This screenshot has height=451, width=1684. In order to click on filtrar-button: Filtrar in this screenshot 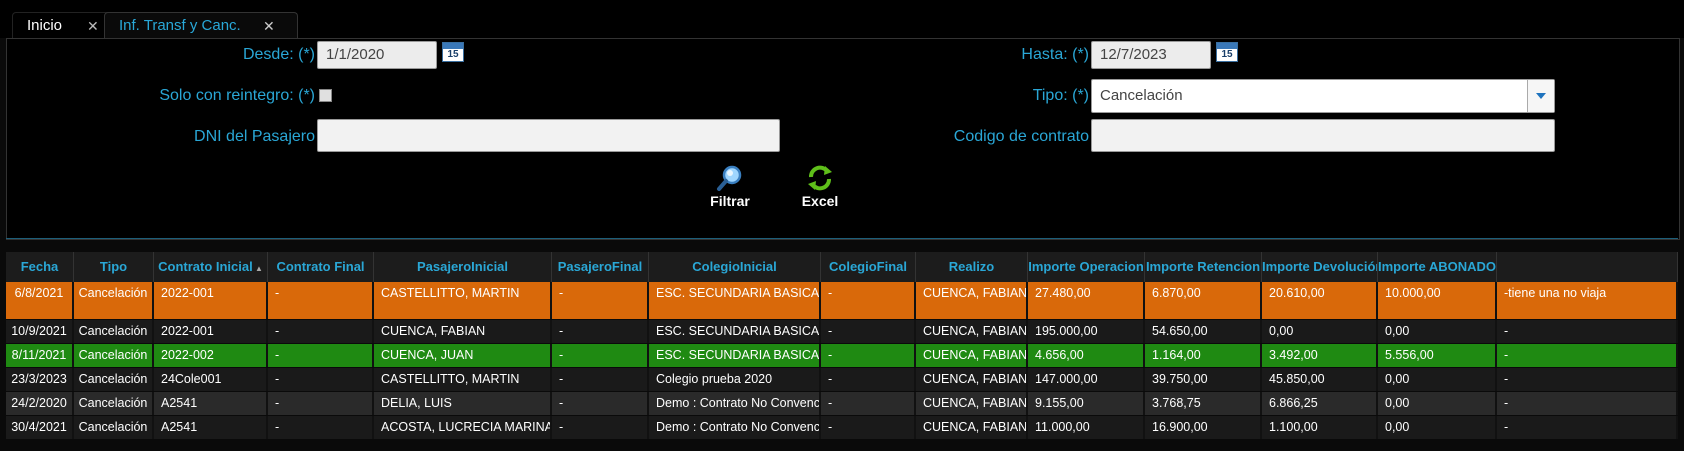, I will do `click(730, 187)`.